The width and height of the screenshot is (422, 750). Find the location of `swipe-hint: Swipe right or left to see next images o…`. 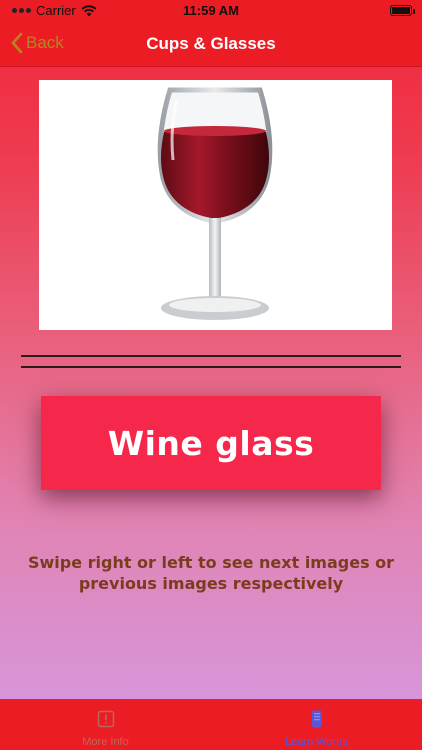

swipe-hint: Swipe right or left to see next images o… is located at coordinates (211, 573).